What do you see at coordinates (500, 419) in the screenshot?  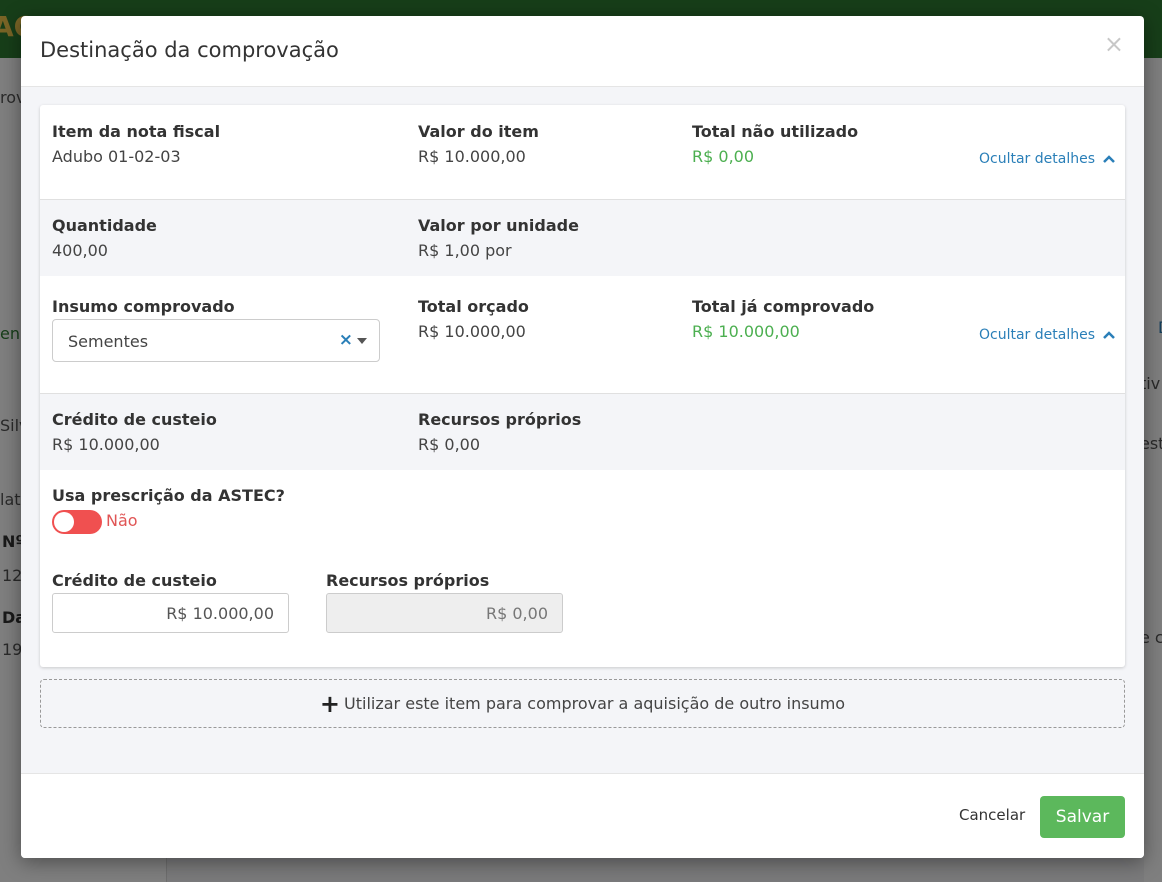 I see `recursos-proprios-label: Recursos próprios` at bounding box center [500, 419].